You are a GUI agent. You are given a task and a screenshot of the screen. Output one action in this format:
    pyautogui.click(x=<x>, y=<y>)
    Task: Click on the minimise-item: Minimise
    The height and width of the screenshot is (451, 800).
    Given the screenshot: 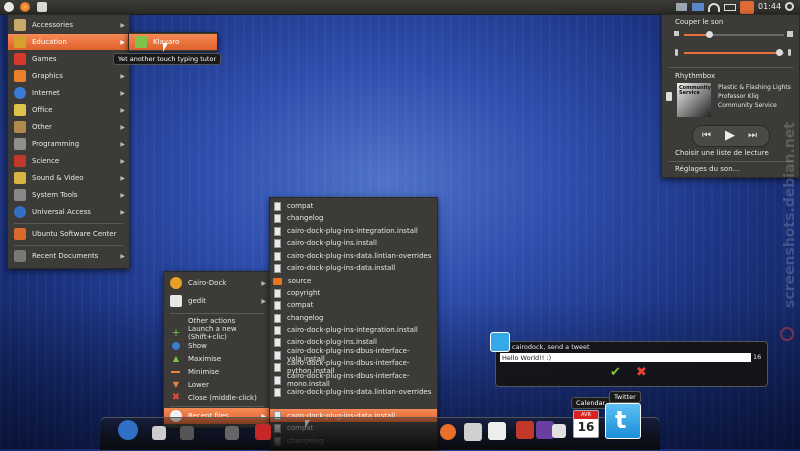 What is the action you would take?
    pyautogui.click(x=217, y=371)
    